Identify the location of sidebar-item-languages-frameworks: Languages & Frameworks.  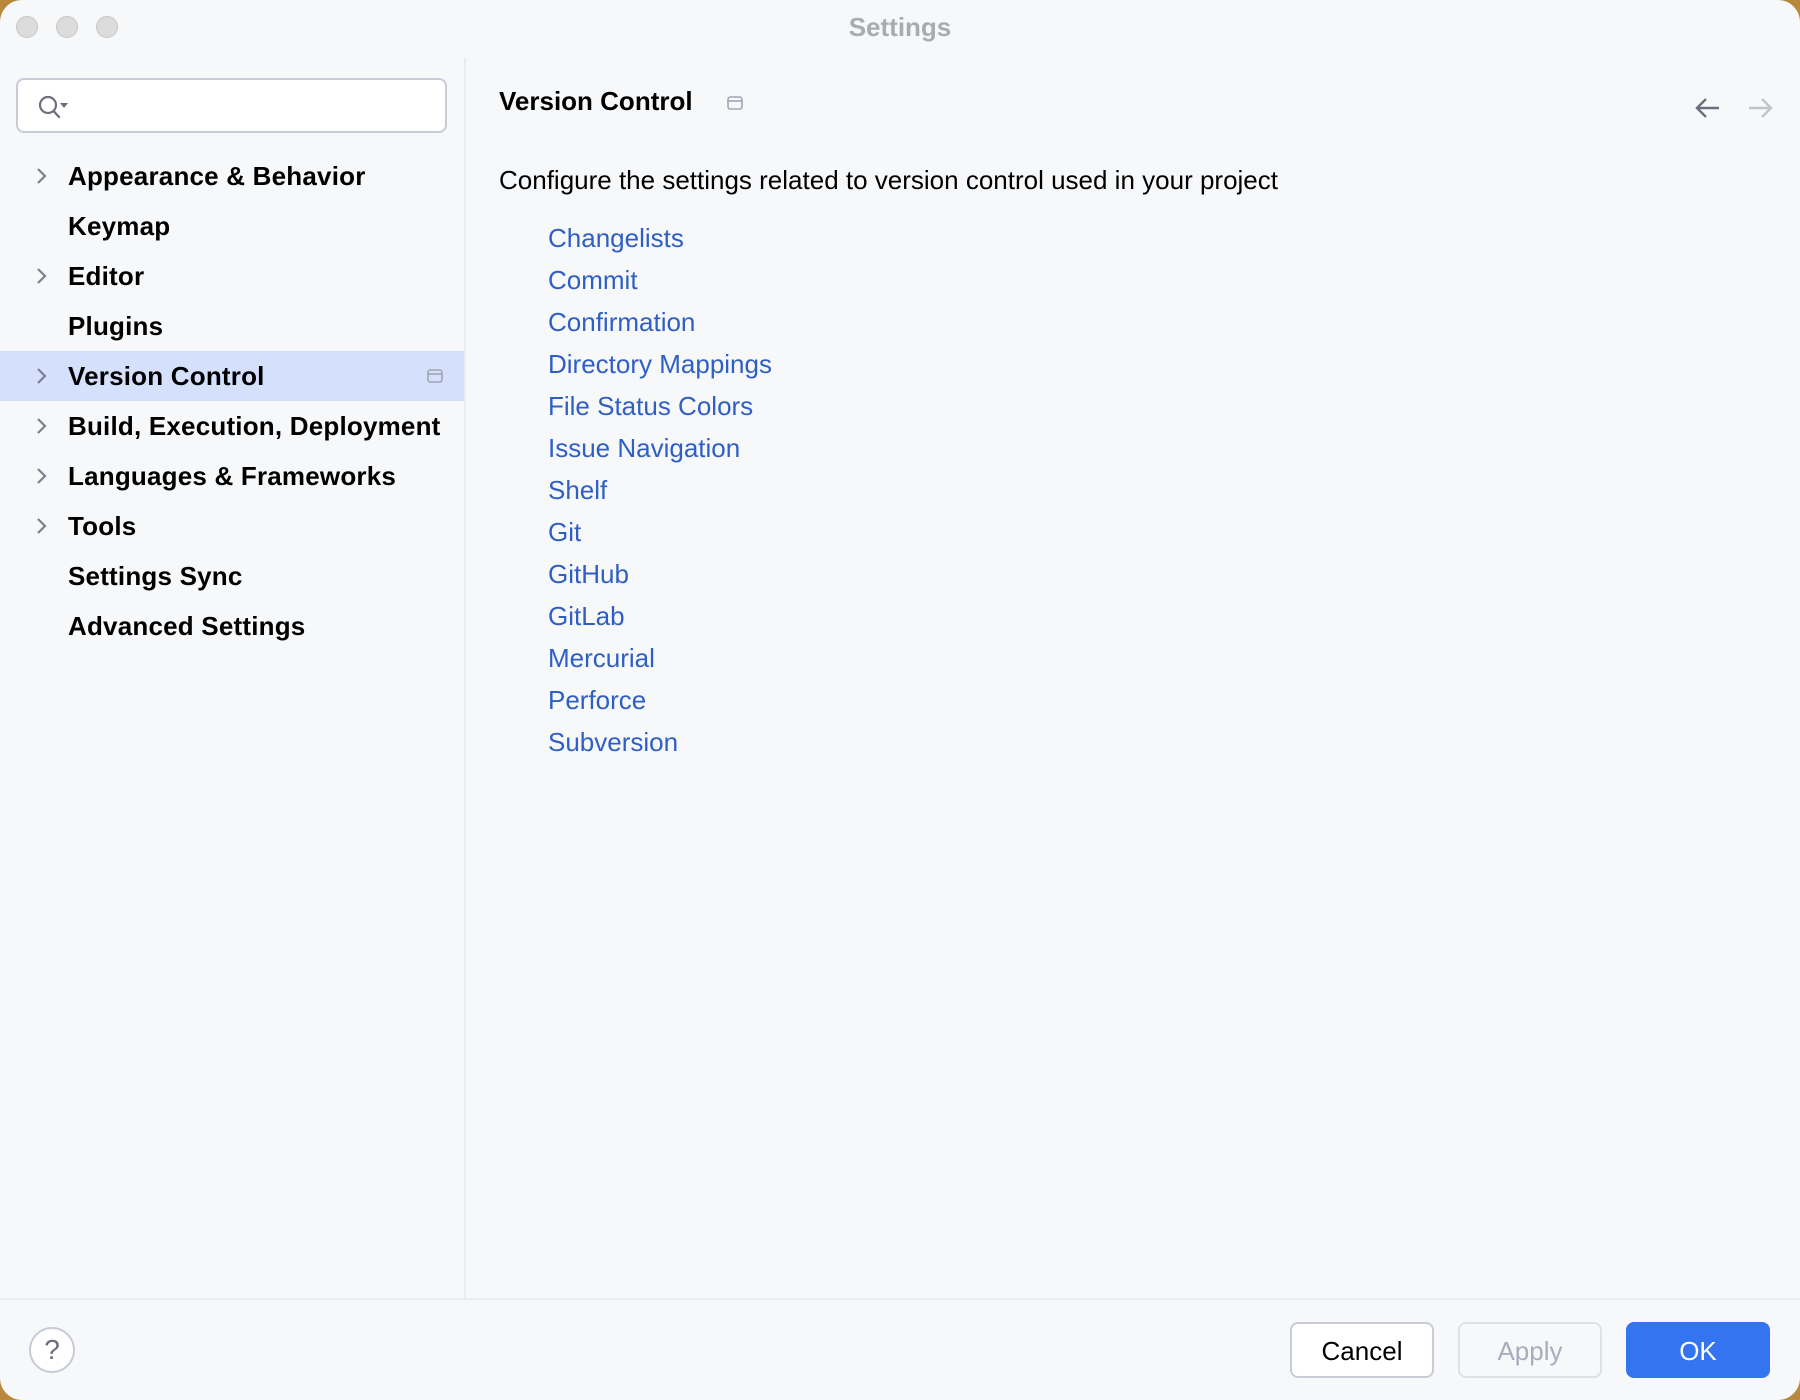
(232, 476).